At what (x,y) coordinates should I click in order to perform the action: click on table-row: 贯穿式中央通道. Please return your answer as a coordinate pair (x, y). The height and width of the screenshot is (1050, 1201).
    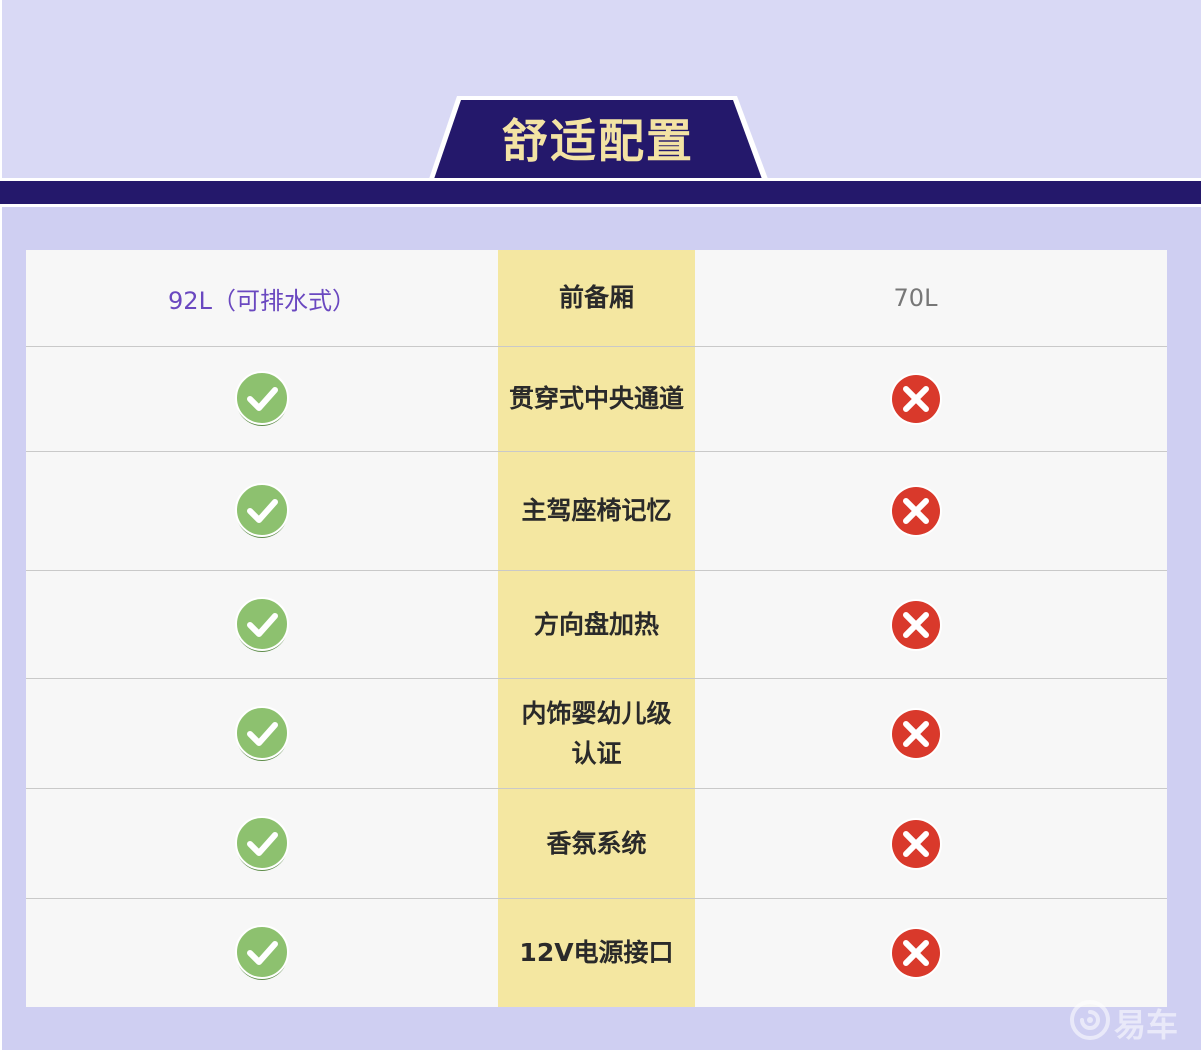
    Looking at the image, I should click on (596, 399).